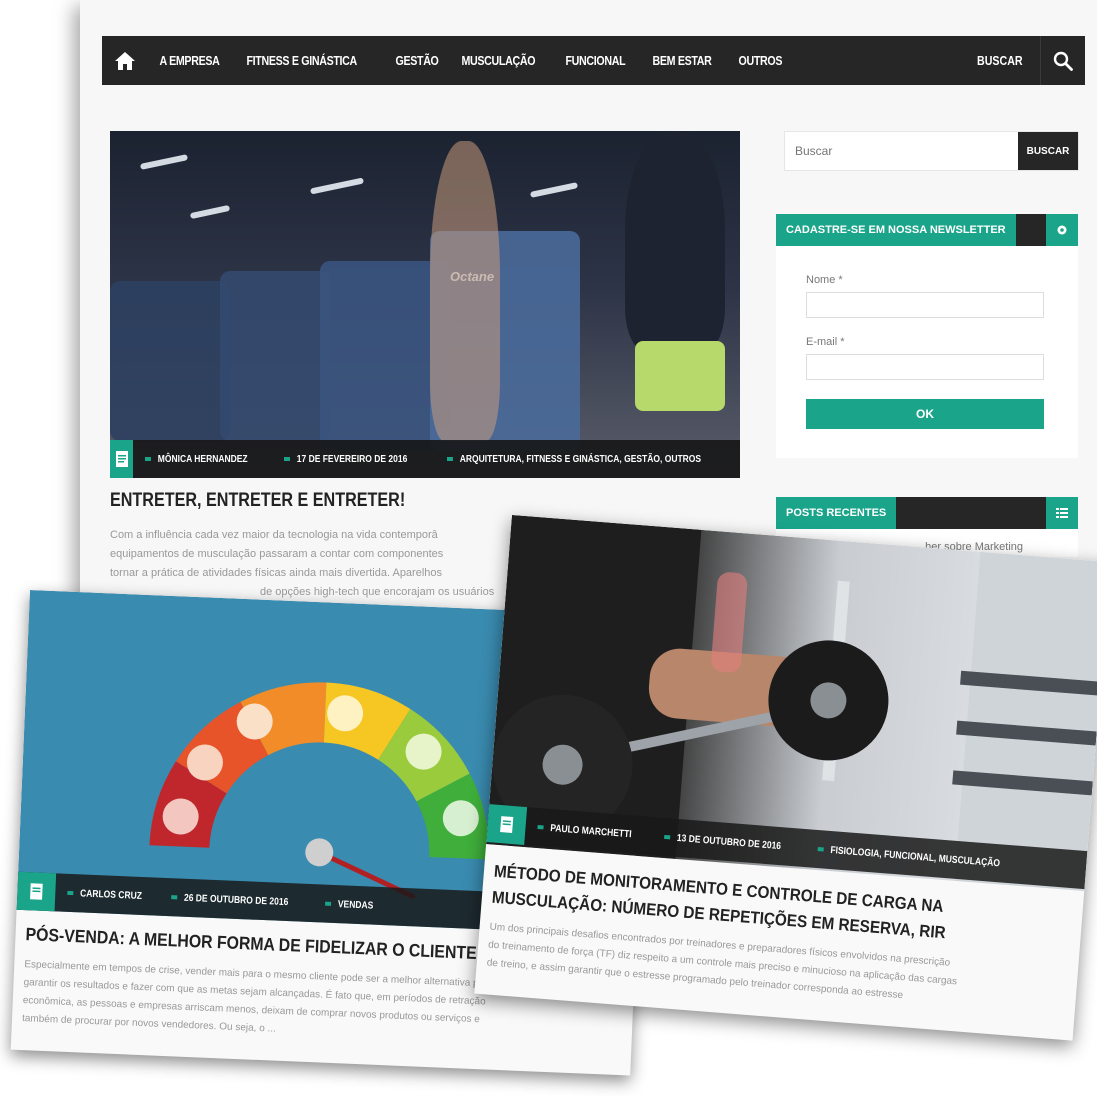 This screenshot has width=1097, height=1096. I want to click on nav-item-fitness: FITNESS E GINÁSTICA, so click(301, 60).